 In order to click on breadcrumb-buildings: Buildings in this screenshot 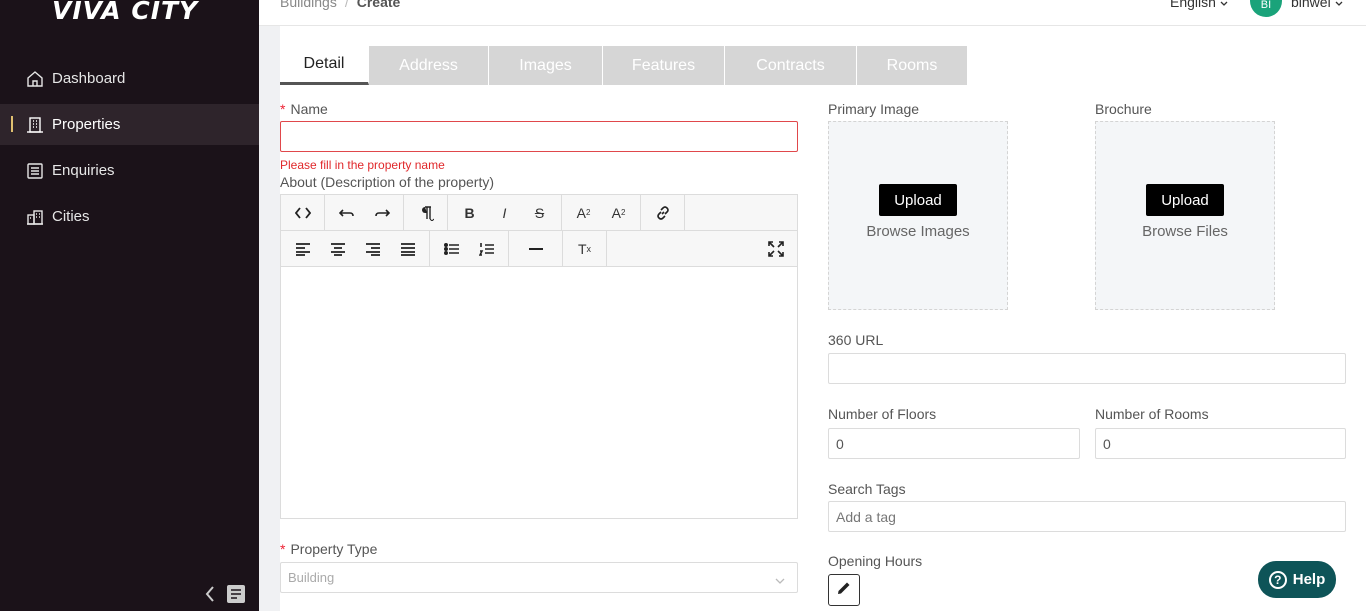, I will do `click(308, 5)`.